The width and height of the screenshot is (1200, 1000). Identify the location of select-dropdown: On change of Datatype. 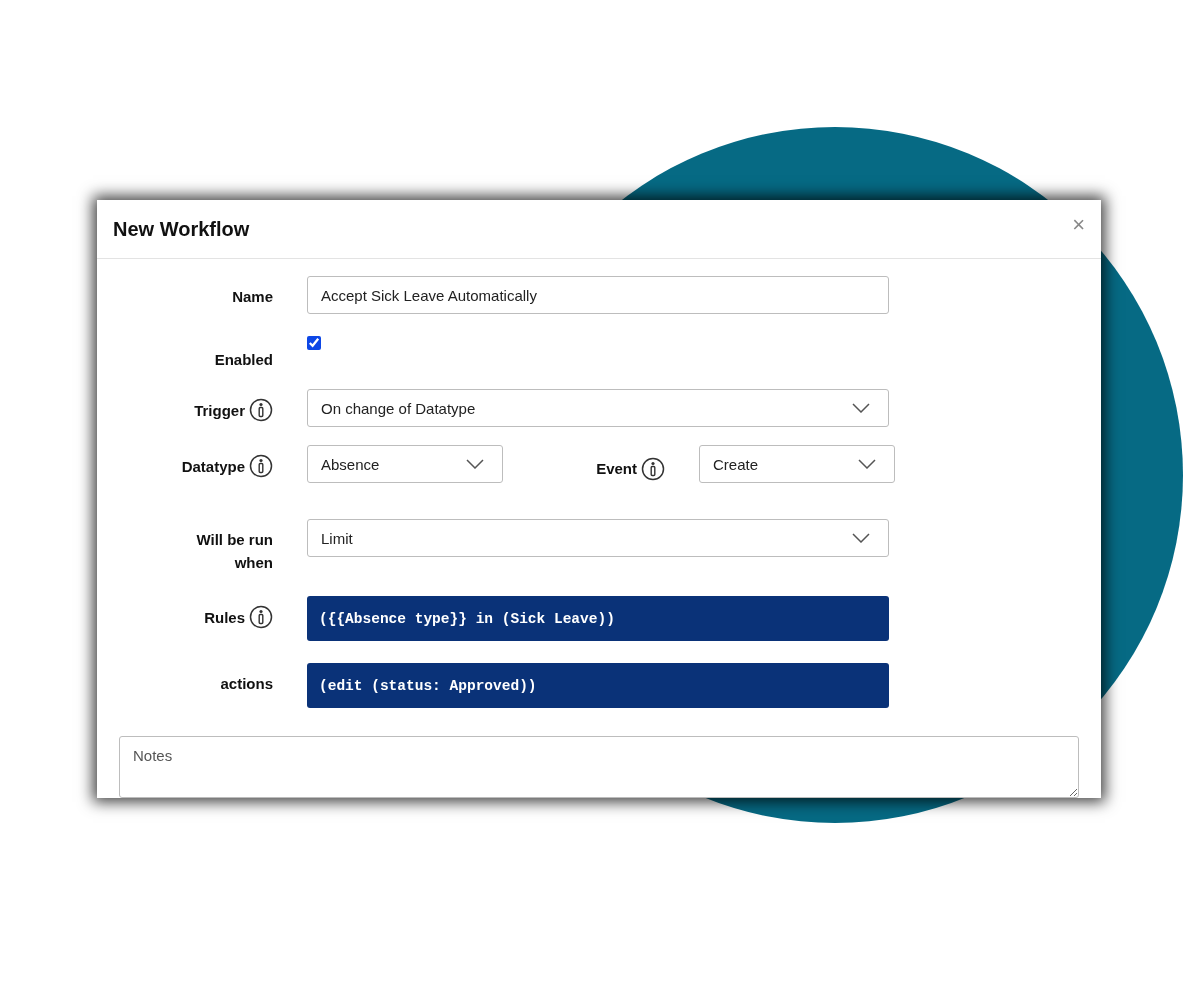
(598, 408).